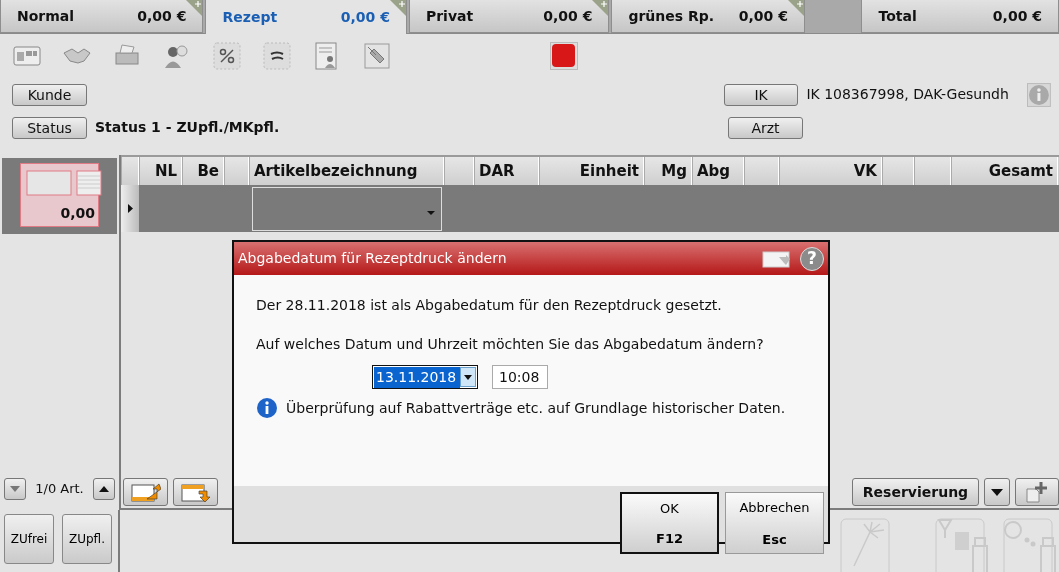  I want to click on row-pointer-icon, so click(130, 208).